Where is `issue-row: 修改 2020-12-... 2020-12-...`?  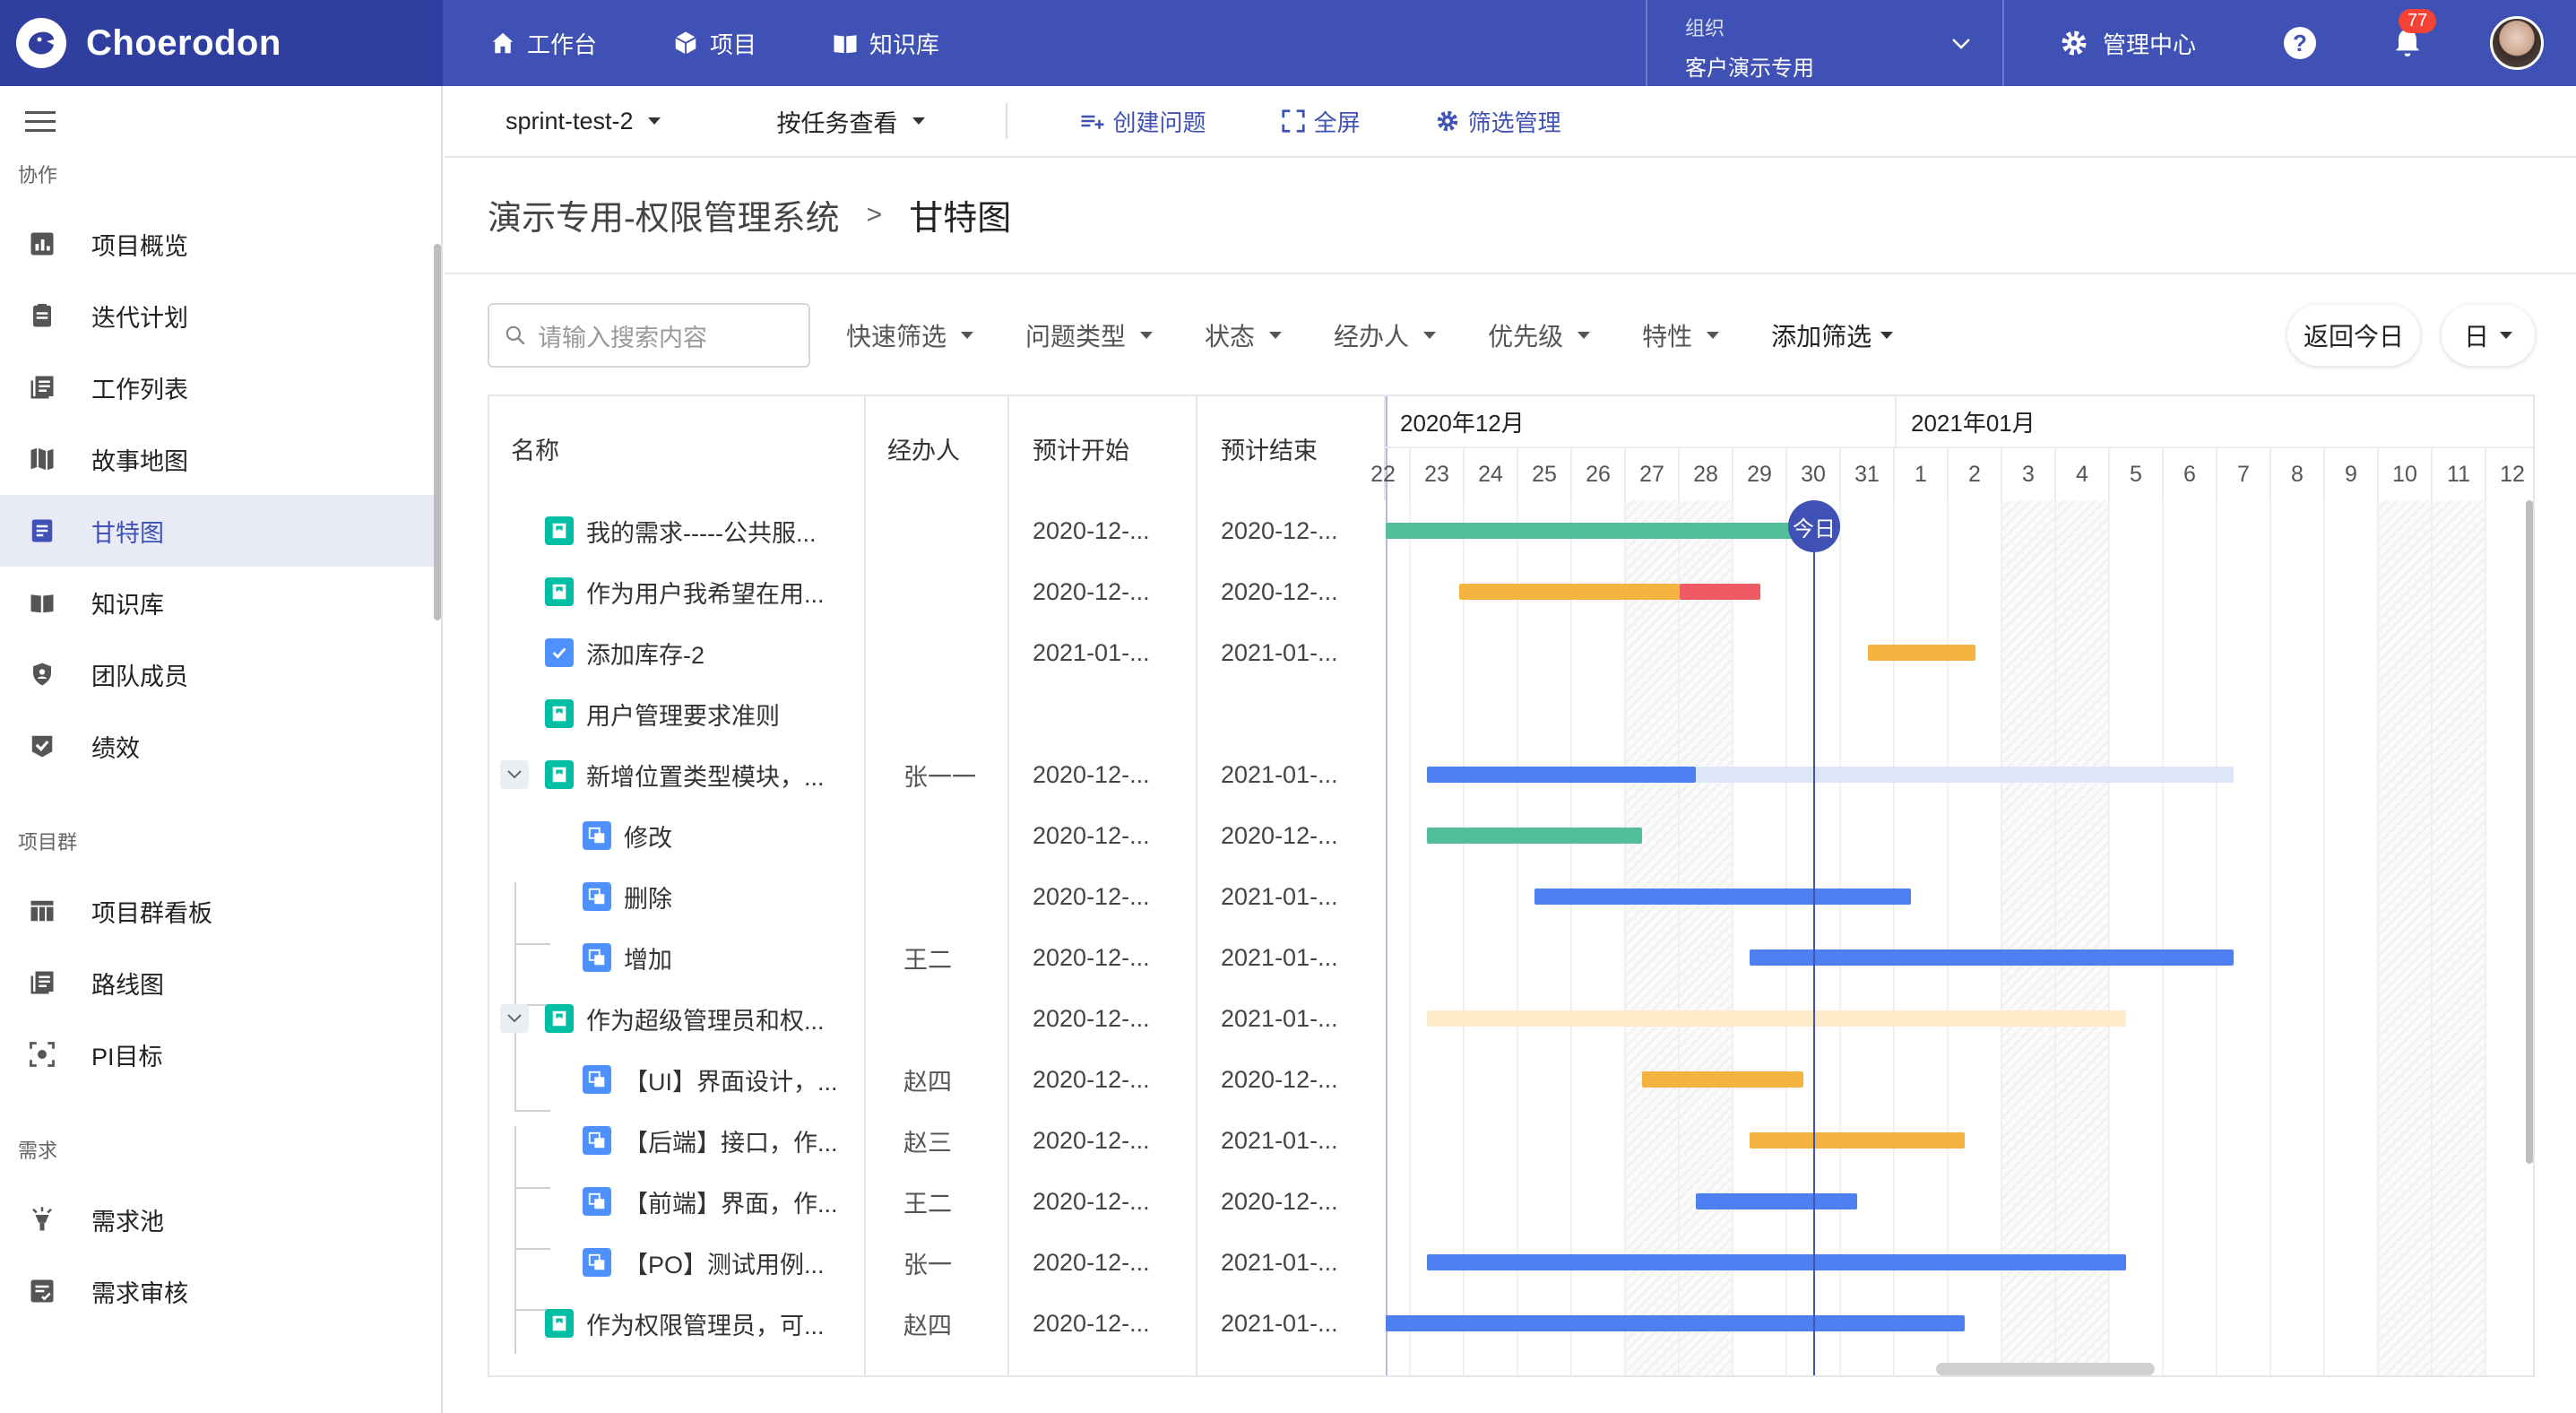 issue-row: 修改 2020-12-... 2020-12-... is located at coordinates (937, 836).